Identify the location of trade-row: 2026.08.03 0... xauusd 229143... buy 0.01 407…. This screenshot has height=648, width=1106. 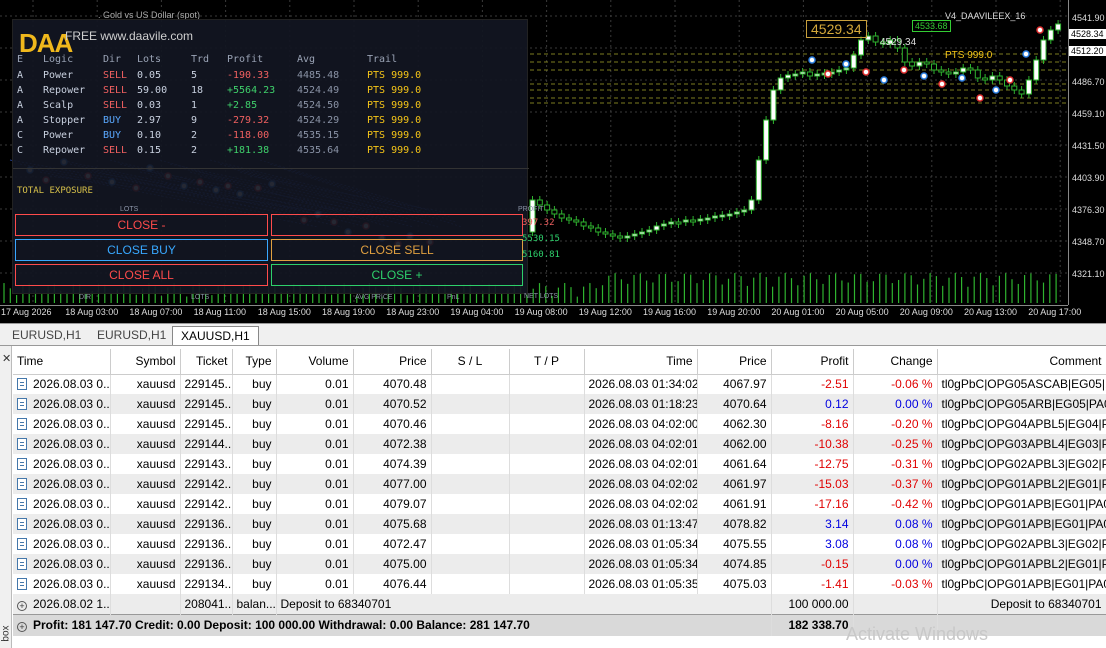
(559, 464).